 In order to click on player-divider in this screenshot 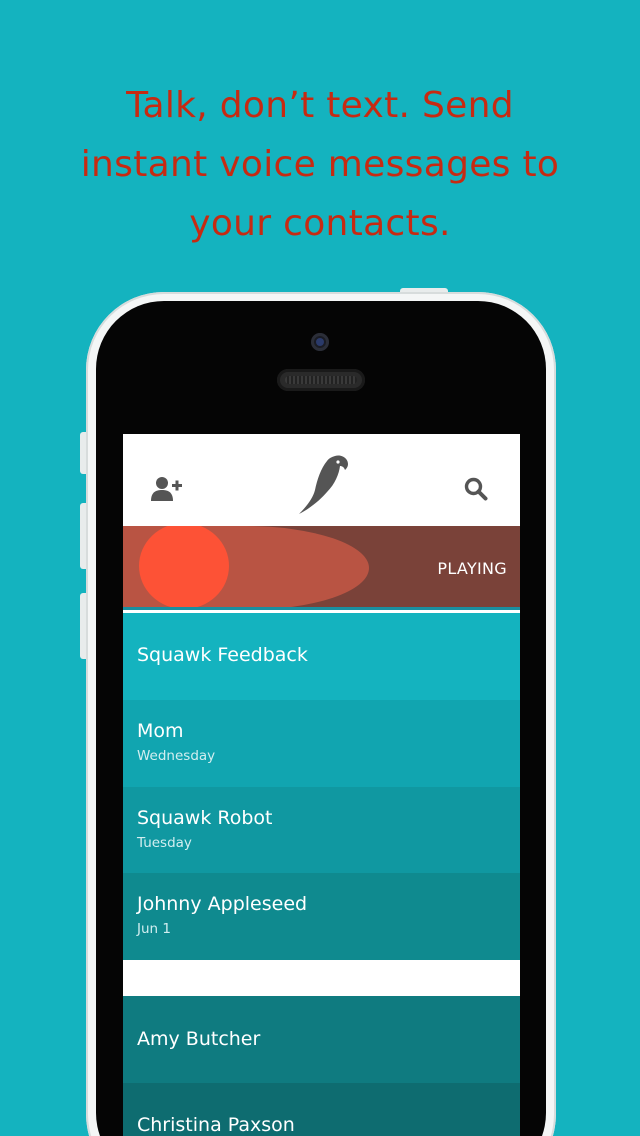, I will do `click(321, 608)`.